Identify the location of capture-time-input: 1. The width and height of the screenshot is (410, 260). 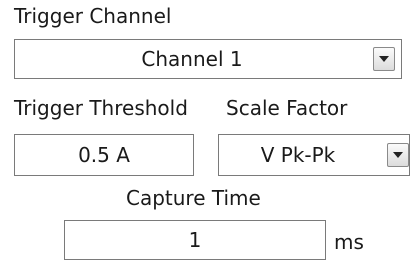
(195, 240).